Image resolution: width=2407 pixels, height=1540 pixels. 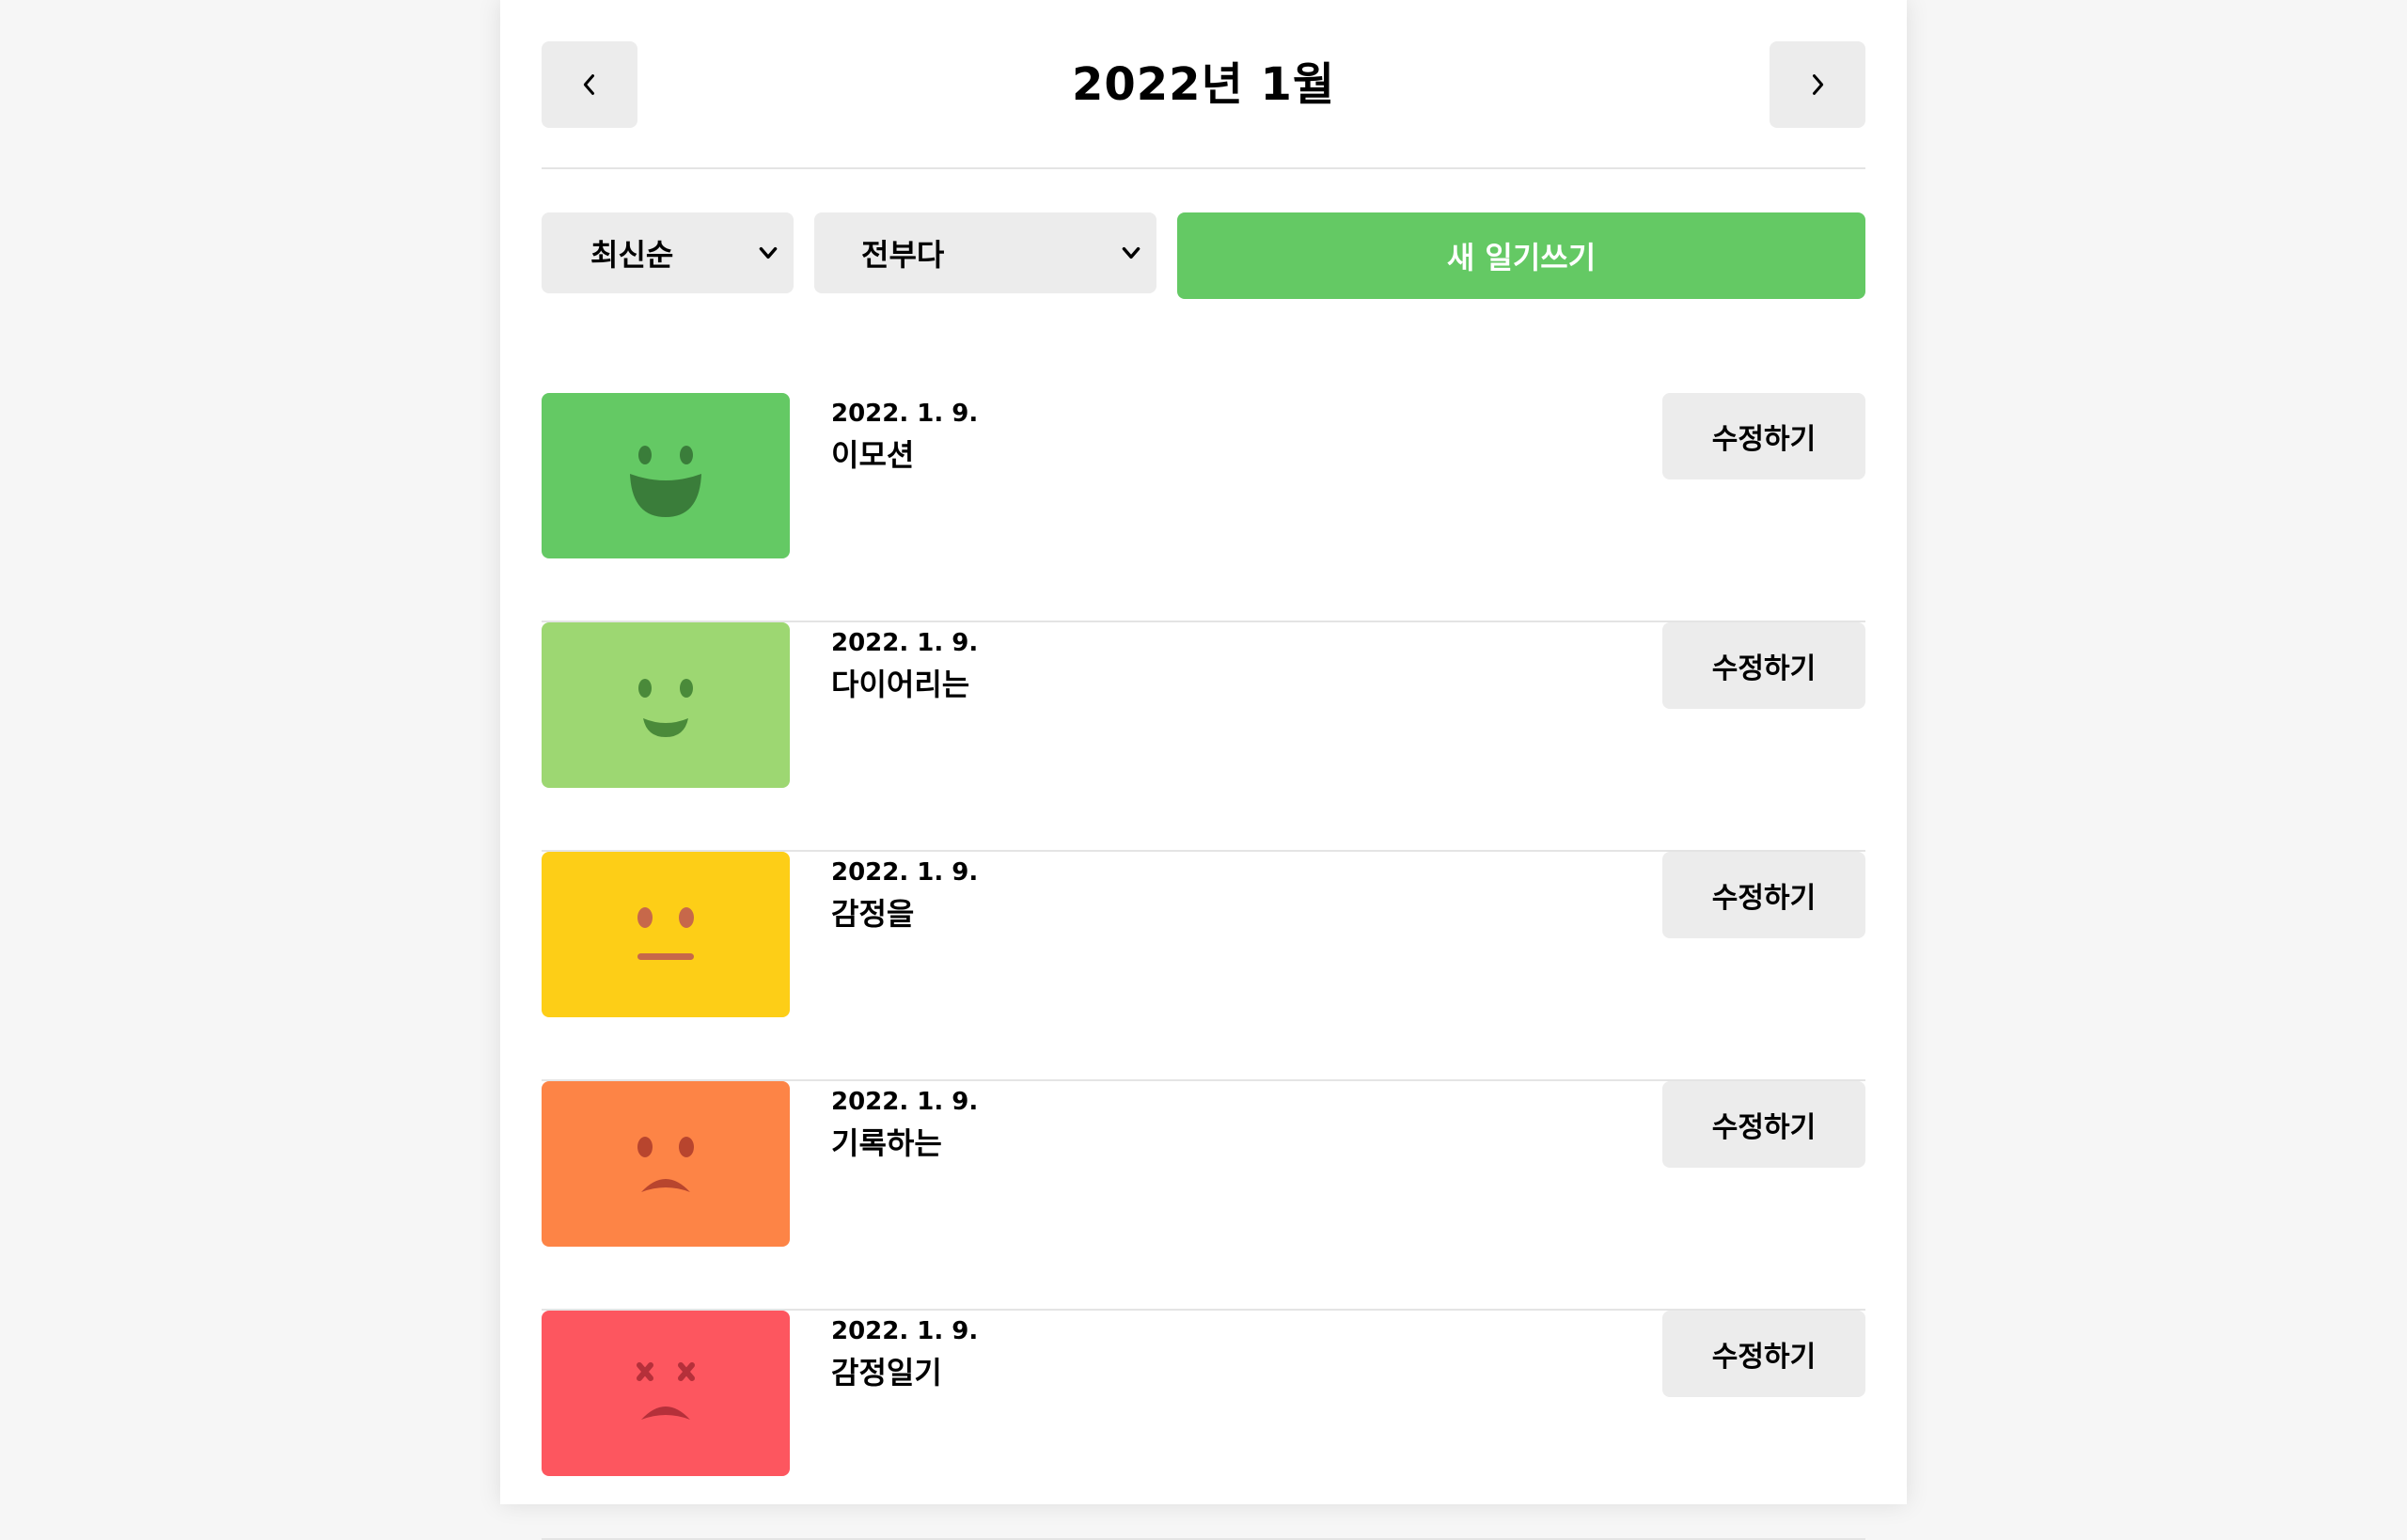 I want to click on laughing-face-icon, so click(x=665, y=481).